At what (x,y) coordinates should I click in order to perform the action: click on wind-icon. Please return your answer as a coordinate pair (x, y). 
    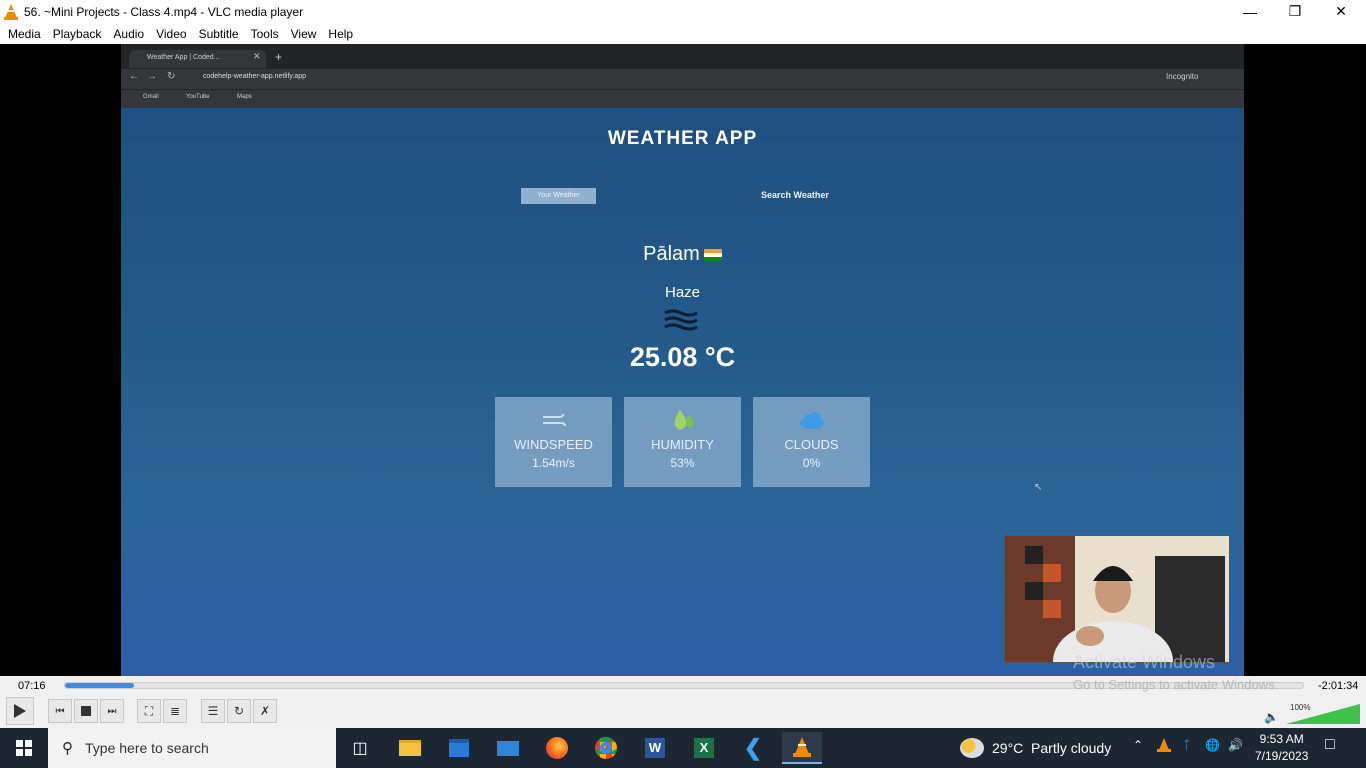
    Looking at the image, I should click on (554, 420).